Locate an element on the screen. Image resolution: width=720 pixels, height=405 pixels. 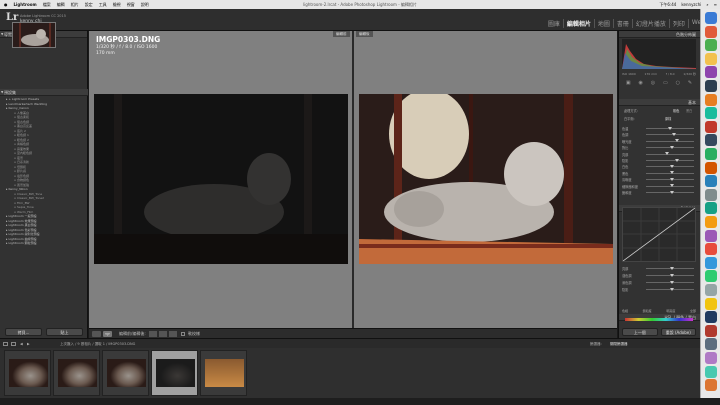
copy-after-button is located at coordinates (173, 334).